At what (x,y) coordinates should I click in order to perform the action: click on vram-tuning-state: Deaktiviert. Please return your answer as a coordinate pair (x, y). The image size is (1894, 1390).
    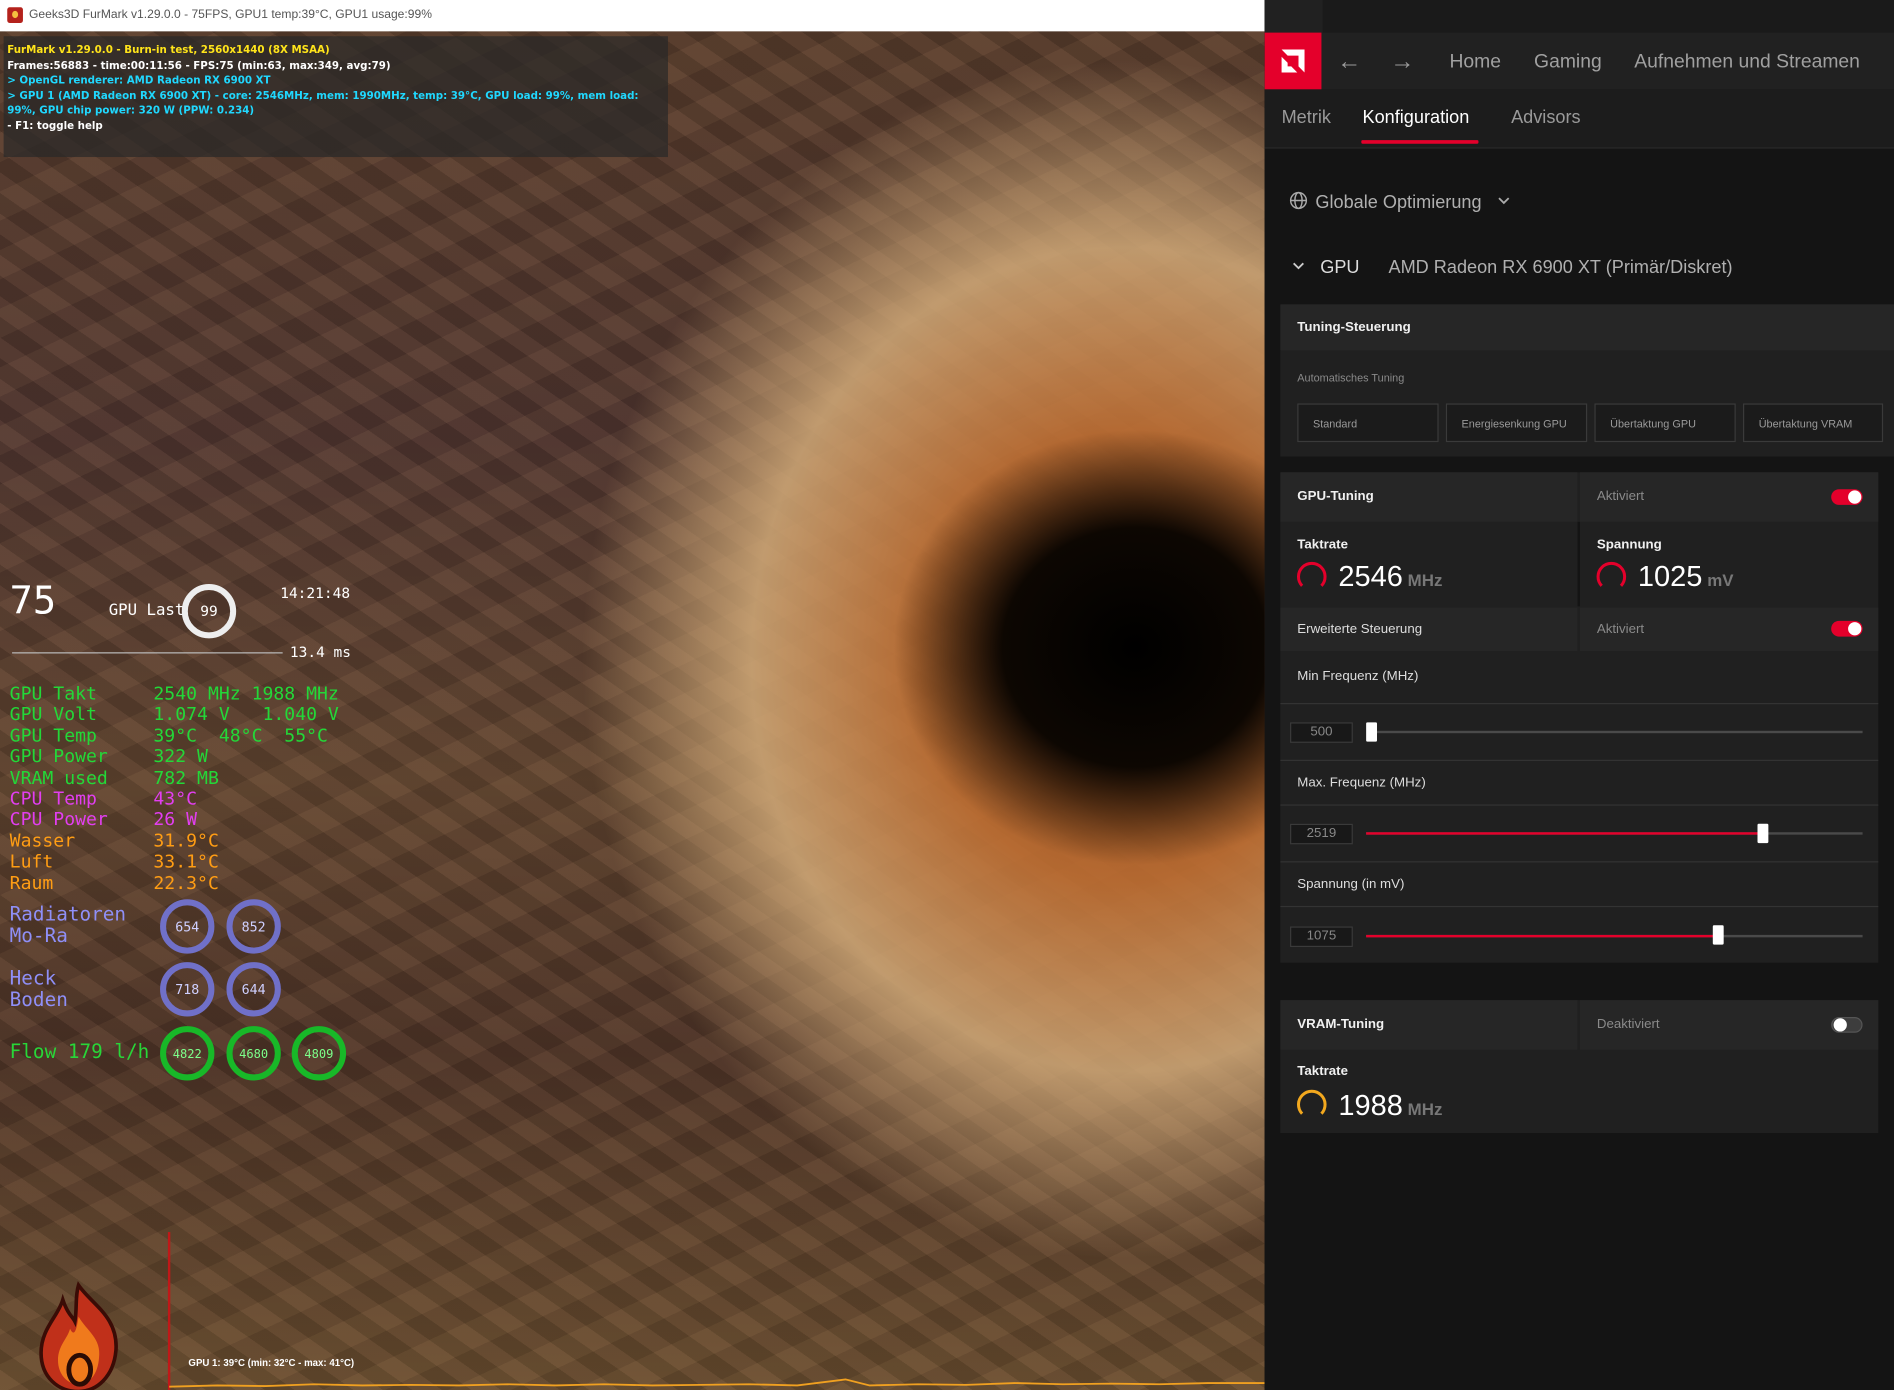
    Looking at the image, I should click on (1628, 1024).